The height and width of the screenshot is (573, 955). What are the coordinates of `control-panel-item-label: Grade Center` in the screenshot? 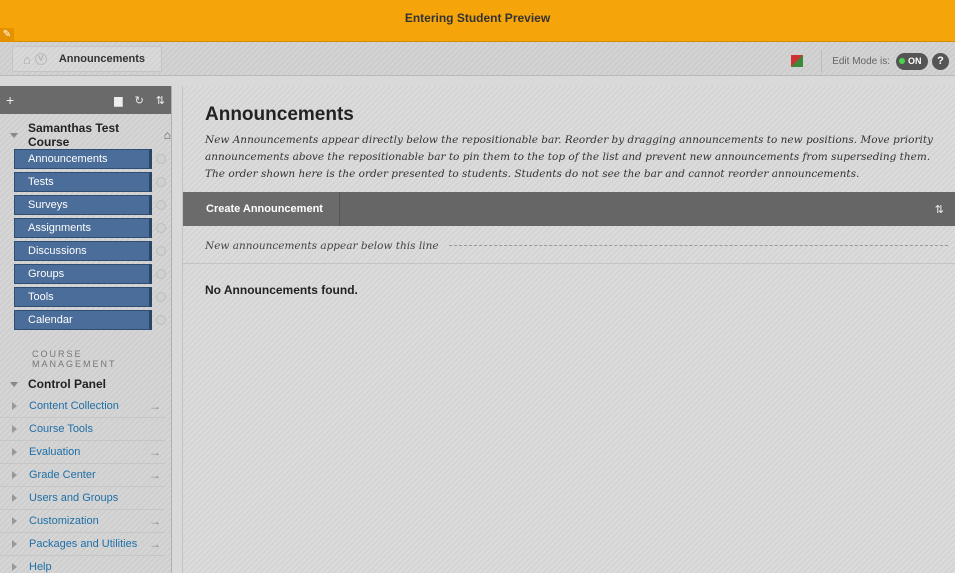 It's located at (89, 475).